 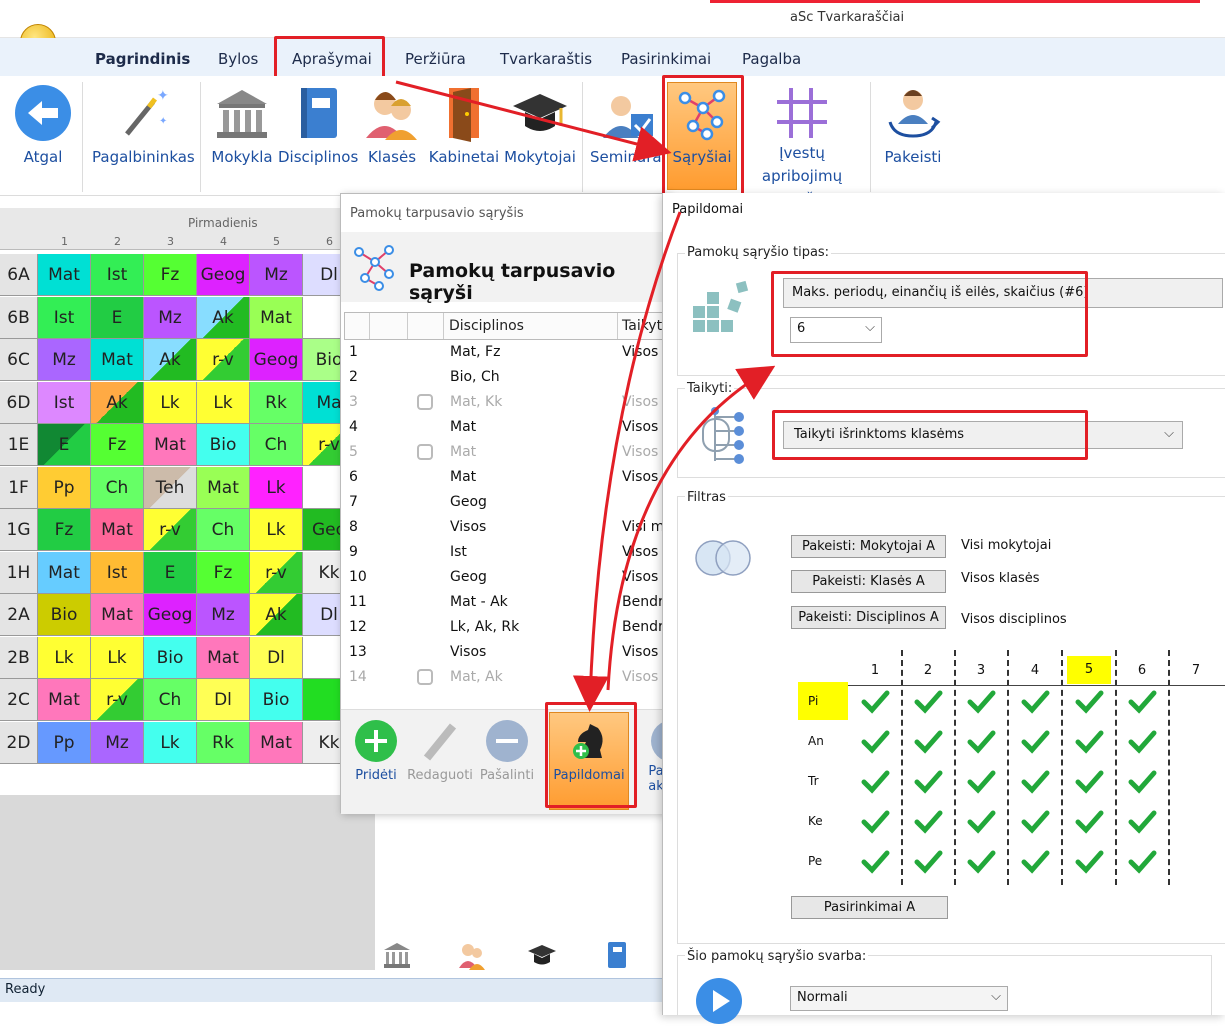 What do you see at coordinates (508, 454) in the screenshot?
I see `list-item: 5 Mat Visos` at bounding box center [508, 454].